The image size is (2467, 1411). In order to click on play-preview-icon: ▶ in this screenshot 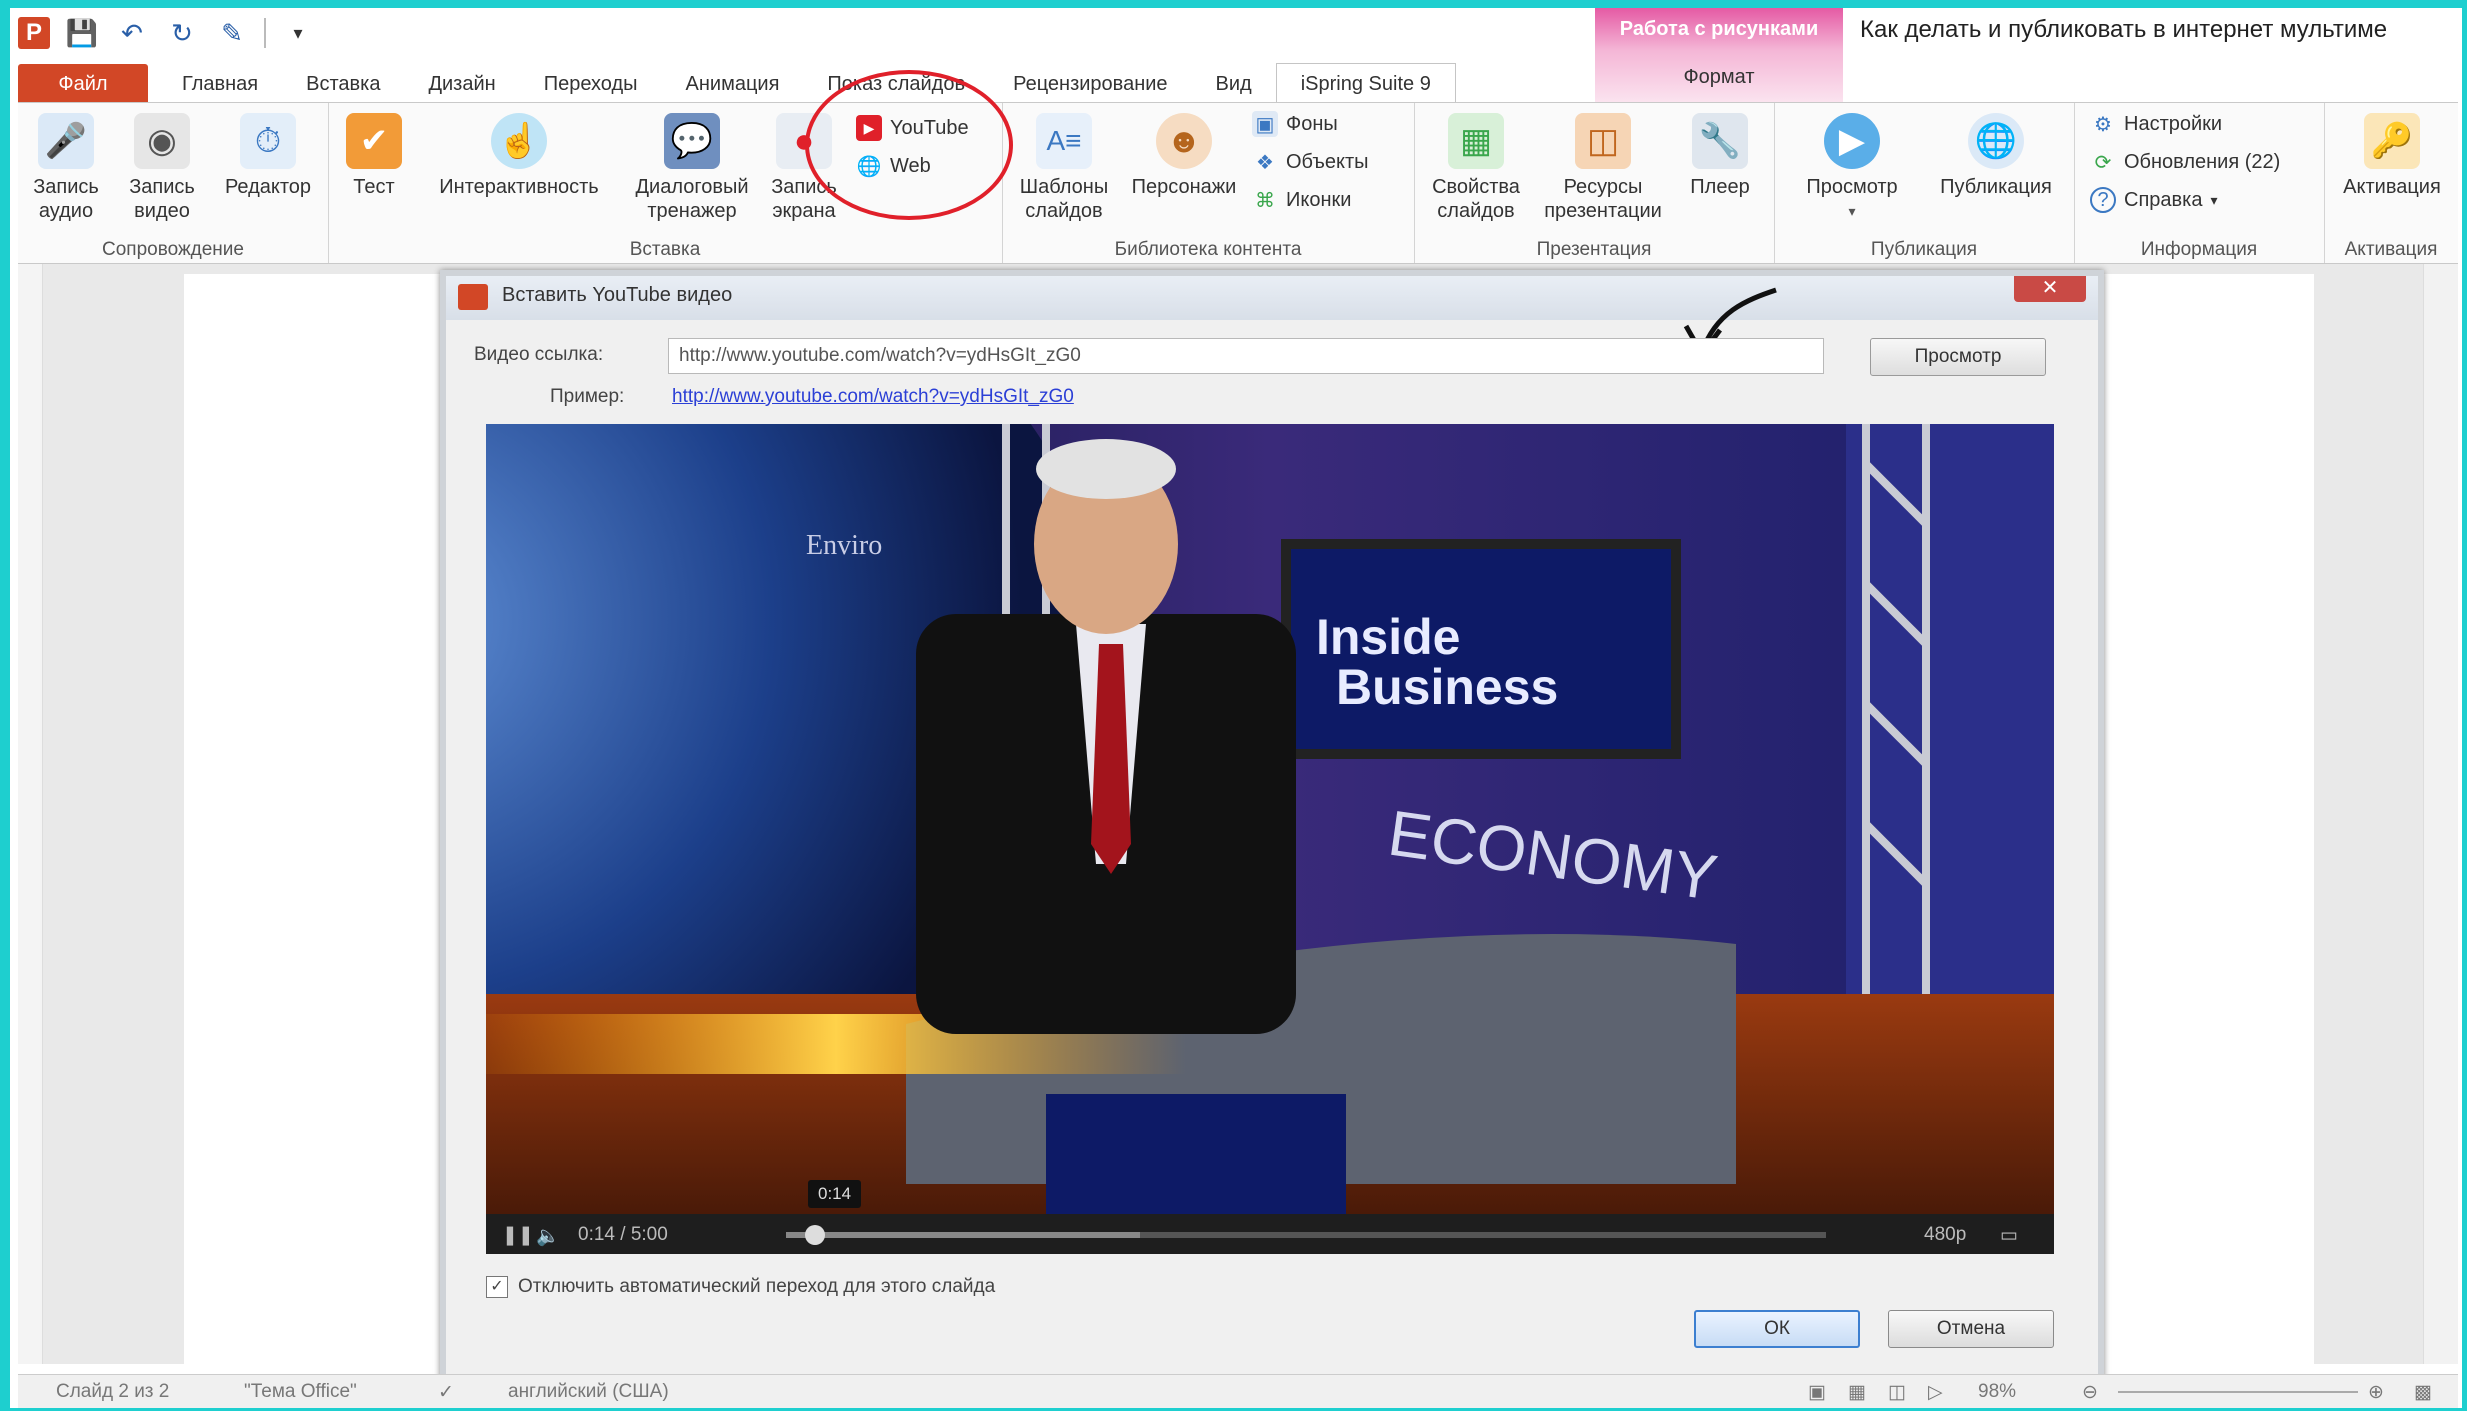, I will do `click(1852, 141)`.